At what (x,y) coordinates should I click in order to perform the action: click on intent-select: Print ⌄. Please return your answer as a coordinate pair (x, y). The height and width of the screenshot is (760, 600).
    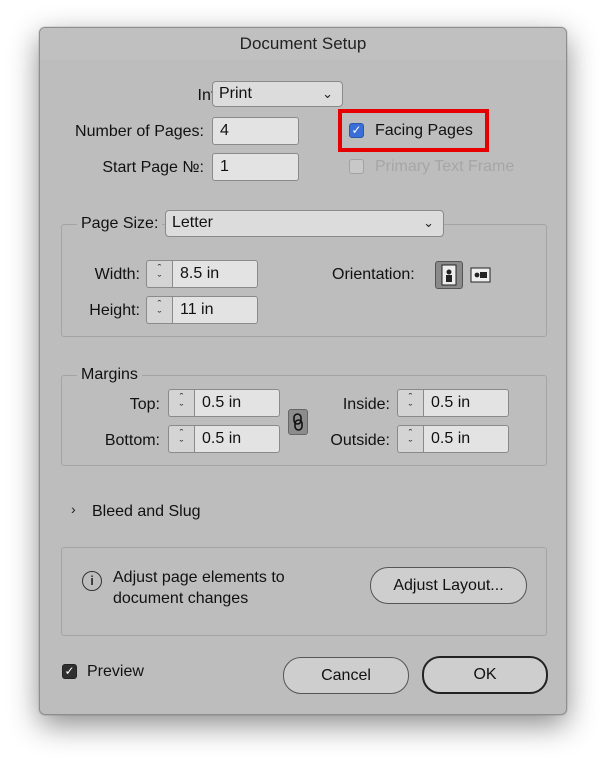
    Looking at the image, I should click on (277, 94).